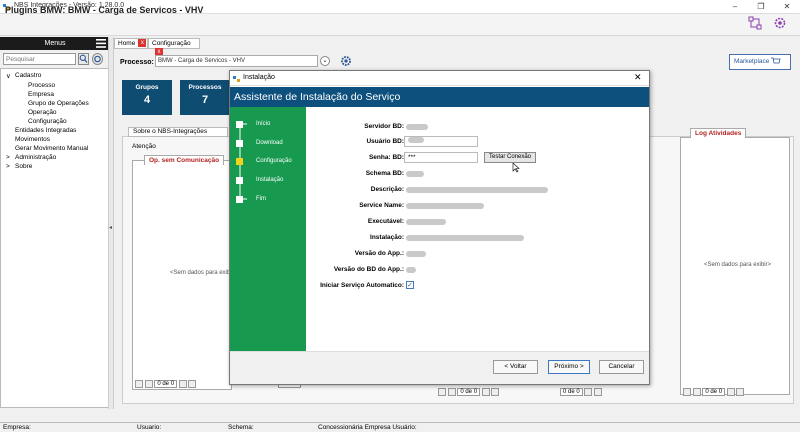  What do you see at coordinates (416, 254) in the screenshot?
I see `versao-app-value` at bounding box center [416, 254].